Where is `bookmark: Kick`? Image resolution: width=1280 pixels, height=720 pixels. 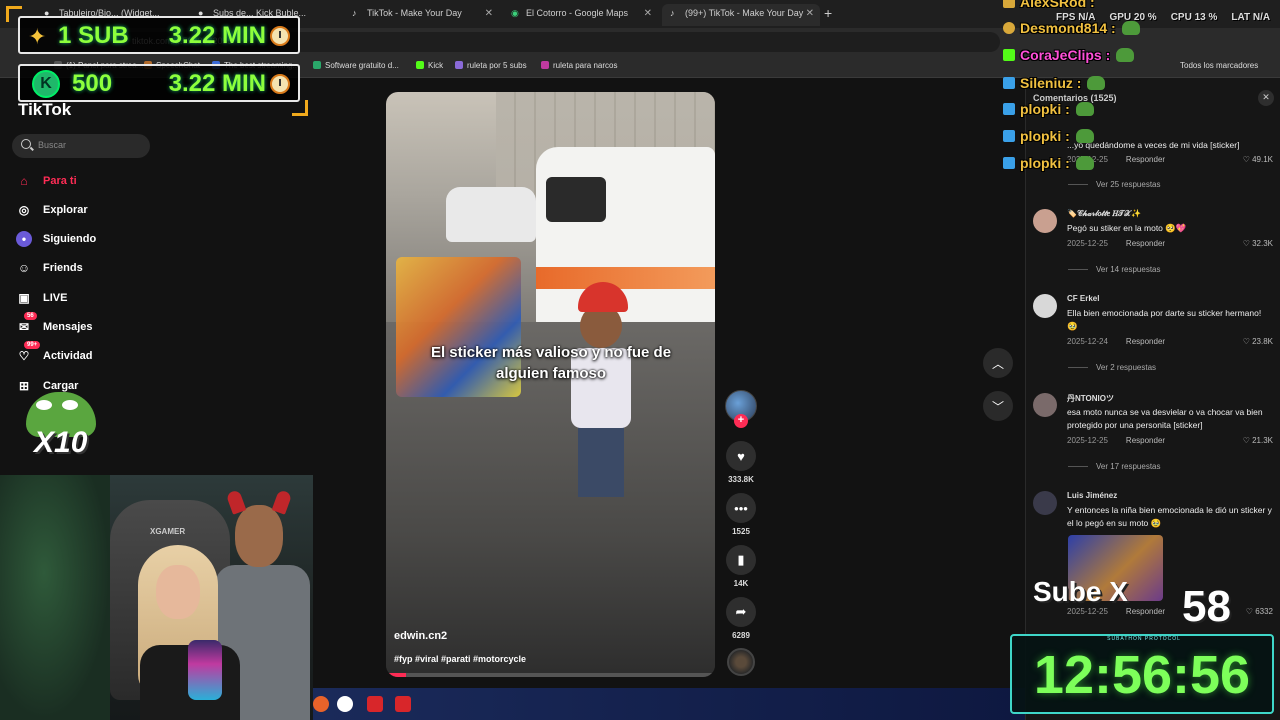 bookmark: Kick is located at coordinates (429, 65).